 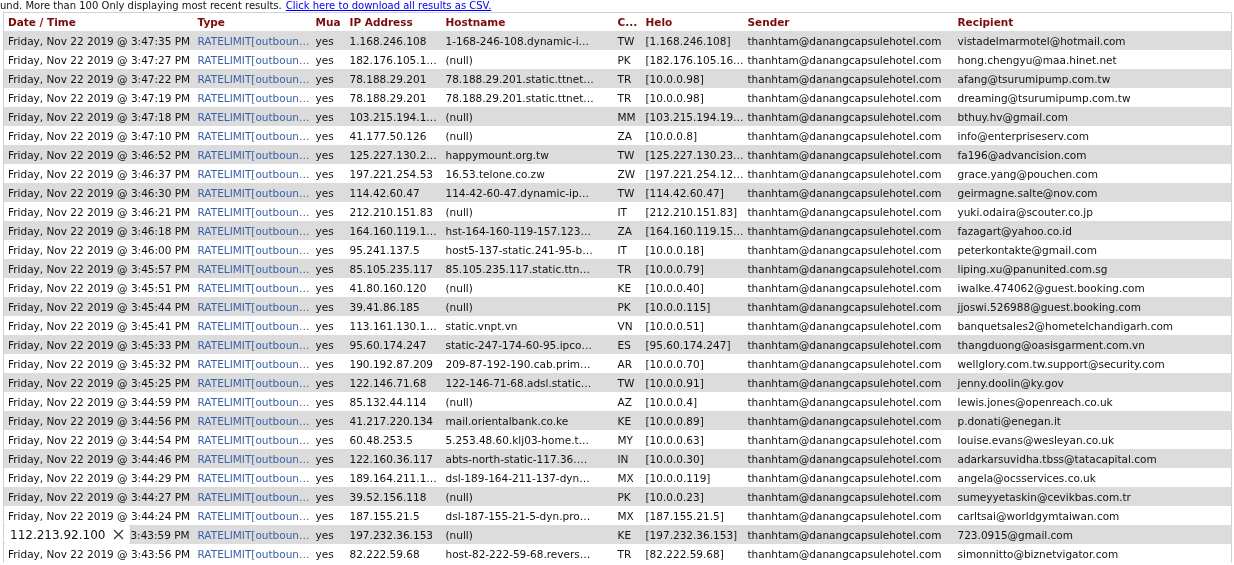 I want to click on table-cell: 3:43:59 PM, so click(x=160, y=534).